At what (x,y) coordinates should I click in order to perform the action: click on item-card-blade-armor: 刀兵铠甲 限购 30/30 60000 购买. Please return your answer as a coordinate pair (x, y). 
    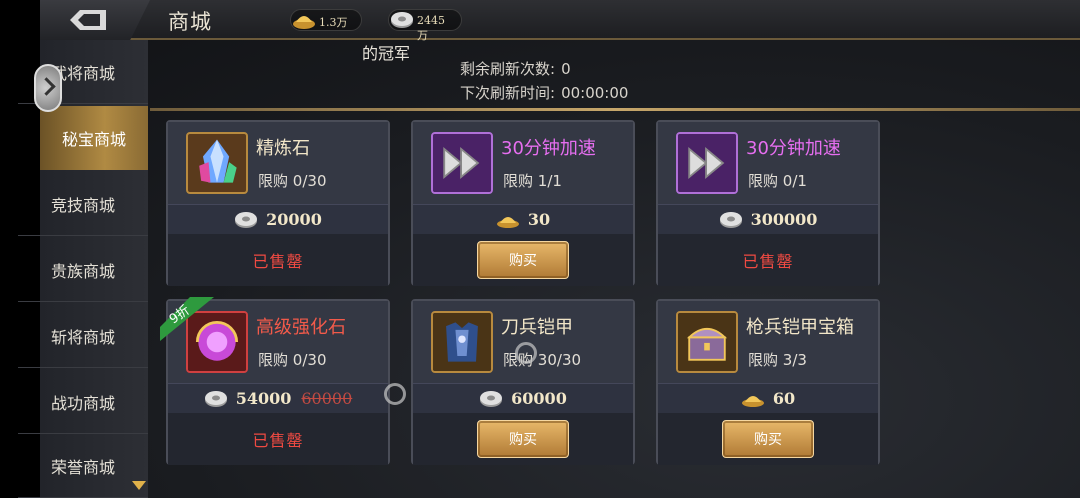
    Looking at the image, I should click on (523, 382).